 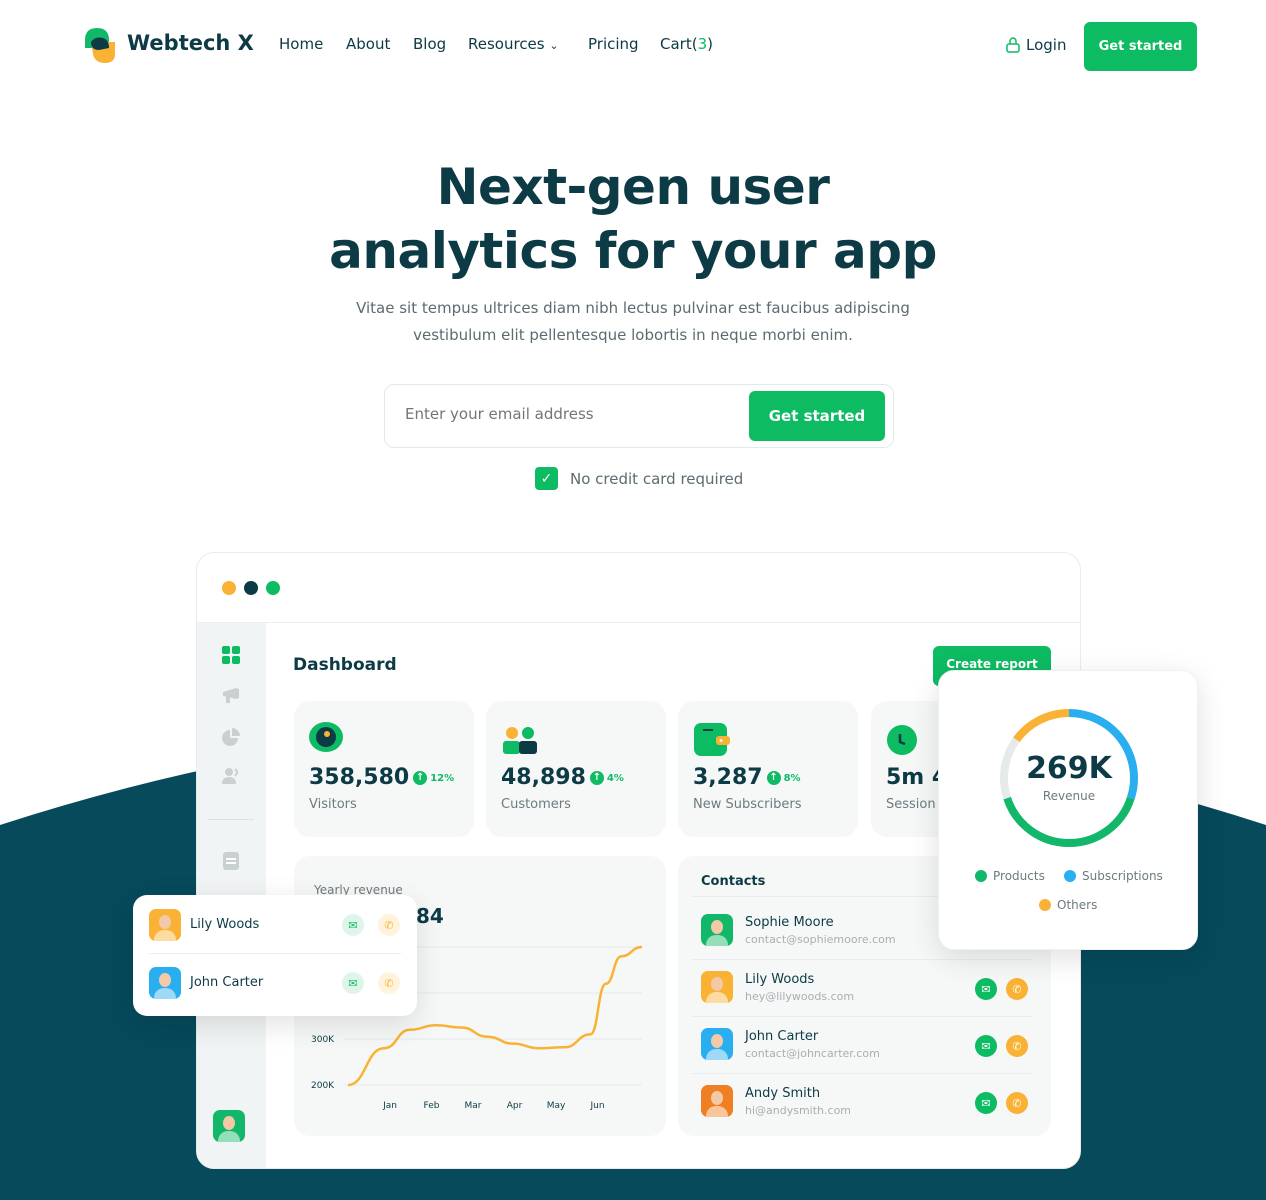 What do you see at coordinates (864, 989) in the screenshot?
I see `contact-row: Lily Woods hey@lilywoods.com ✉ ✆` at bounding box center [864, 989].